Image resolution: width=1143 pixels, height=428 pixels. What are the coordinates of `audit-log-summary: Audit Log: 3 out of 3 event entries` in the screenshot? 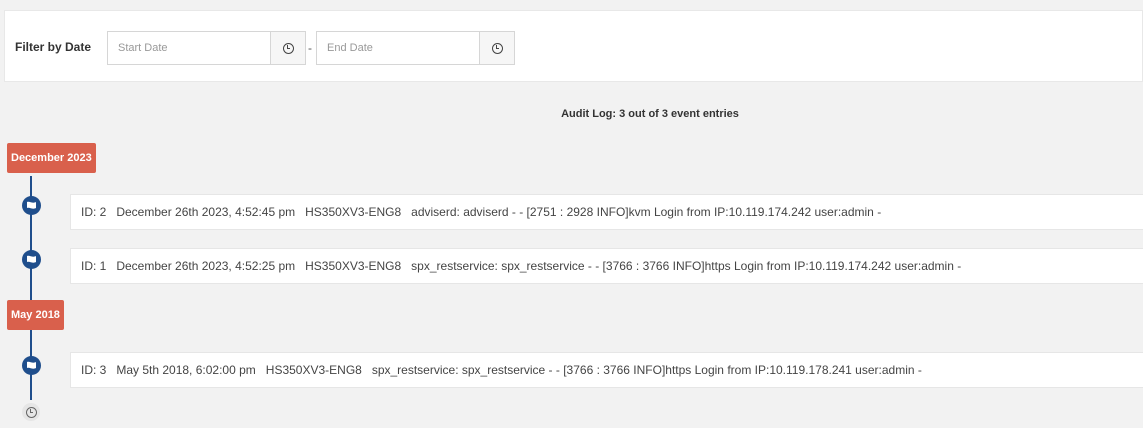 It's located at (650, 114).